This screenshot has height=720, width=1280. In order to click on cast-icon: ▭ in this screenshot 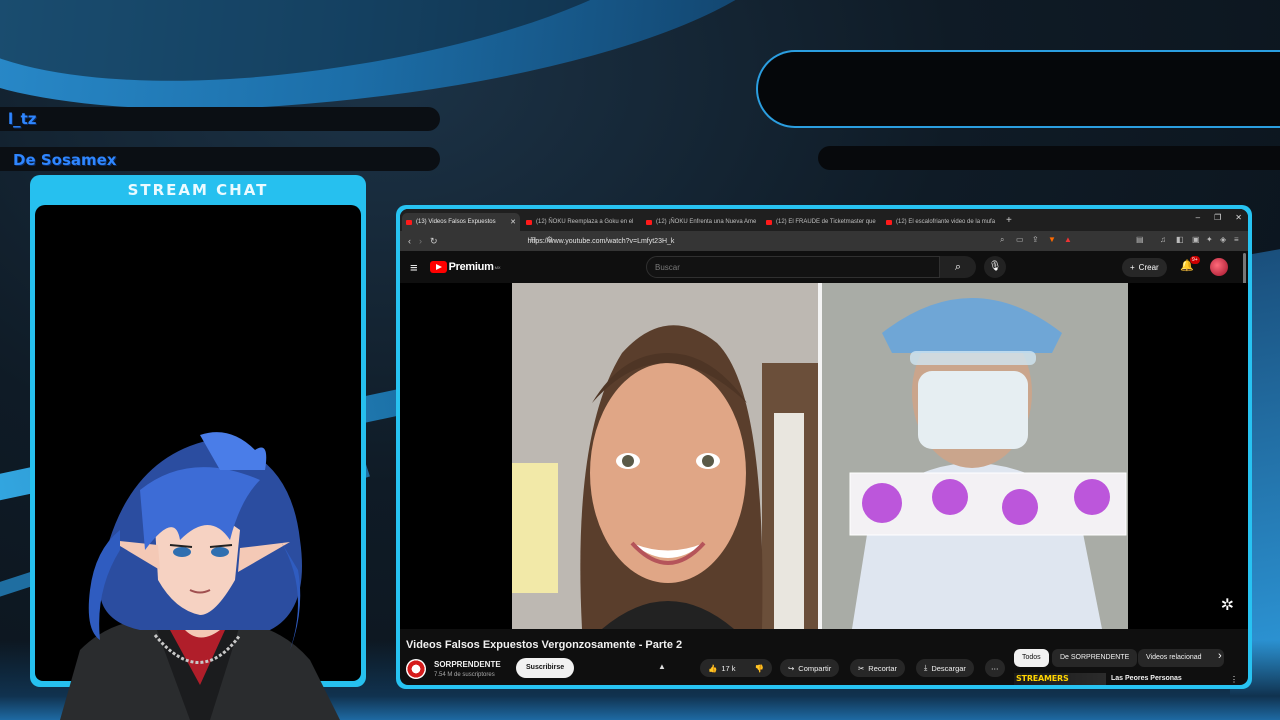, I will do `click(1020, 239)`.